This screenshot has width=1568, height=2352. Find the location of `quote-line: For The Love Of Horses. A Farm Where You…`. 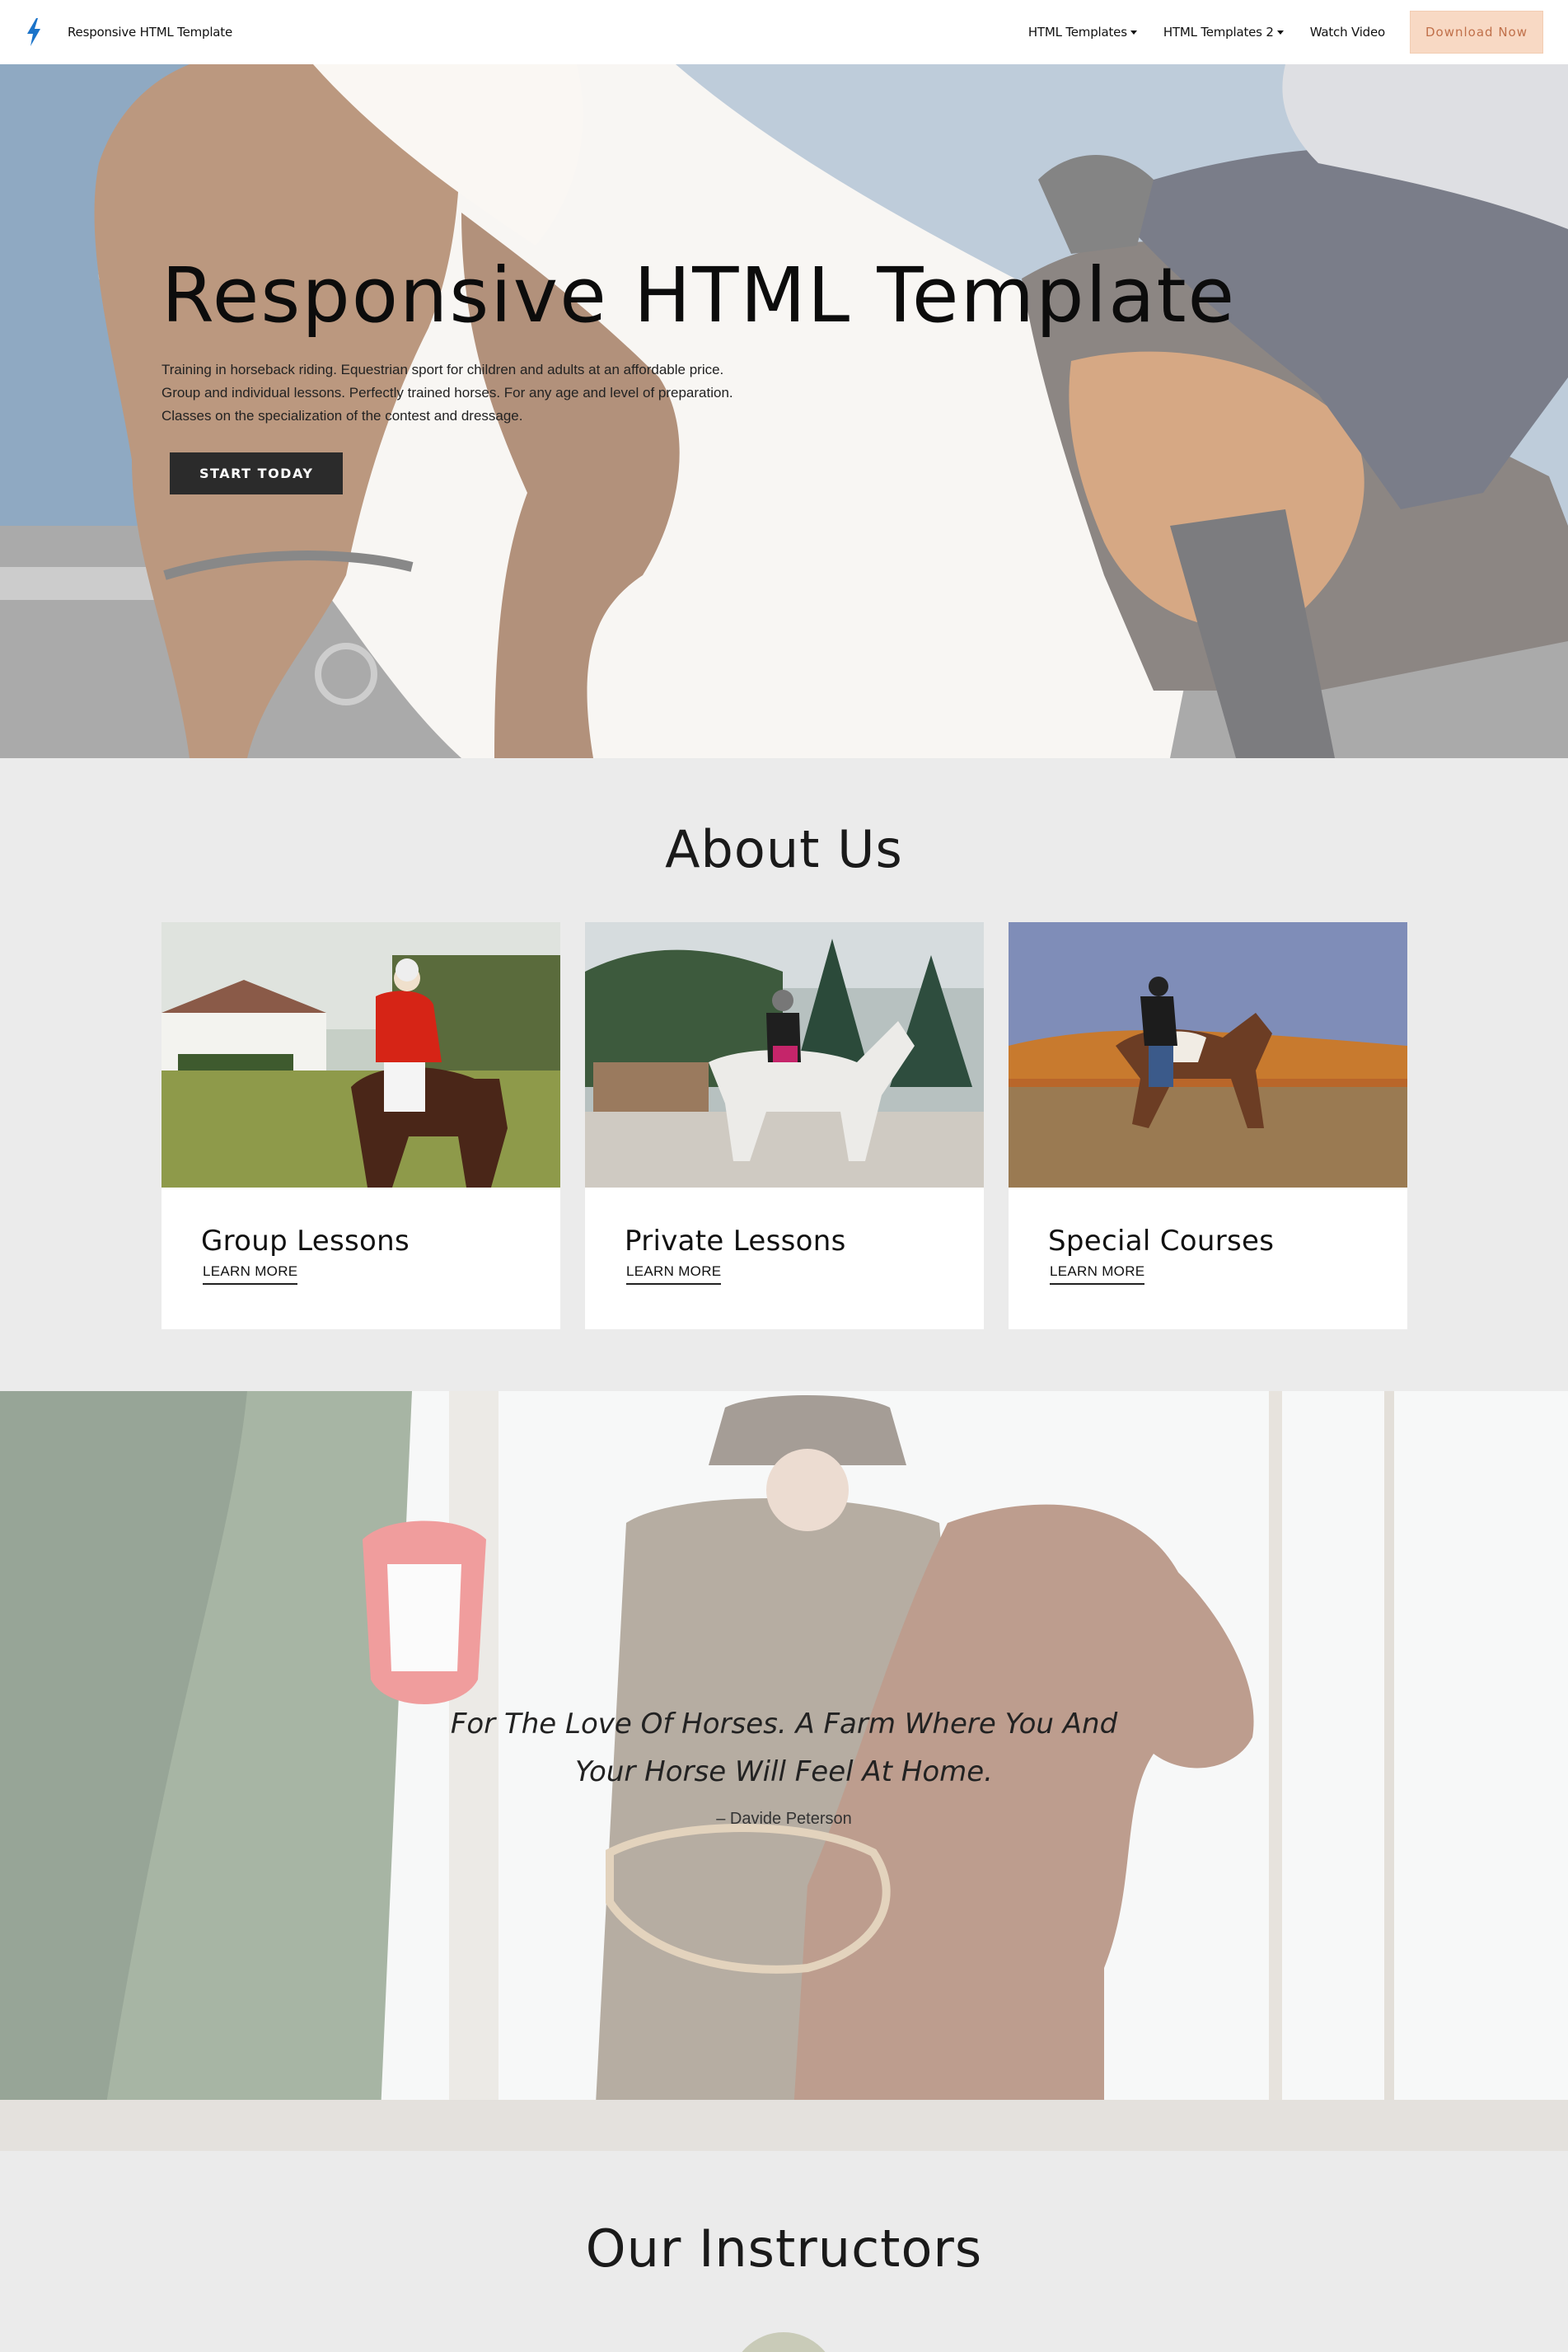

quote-line: For The Love Of Horses. A Farm Where You… is located at coordinates (784, 1724).